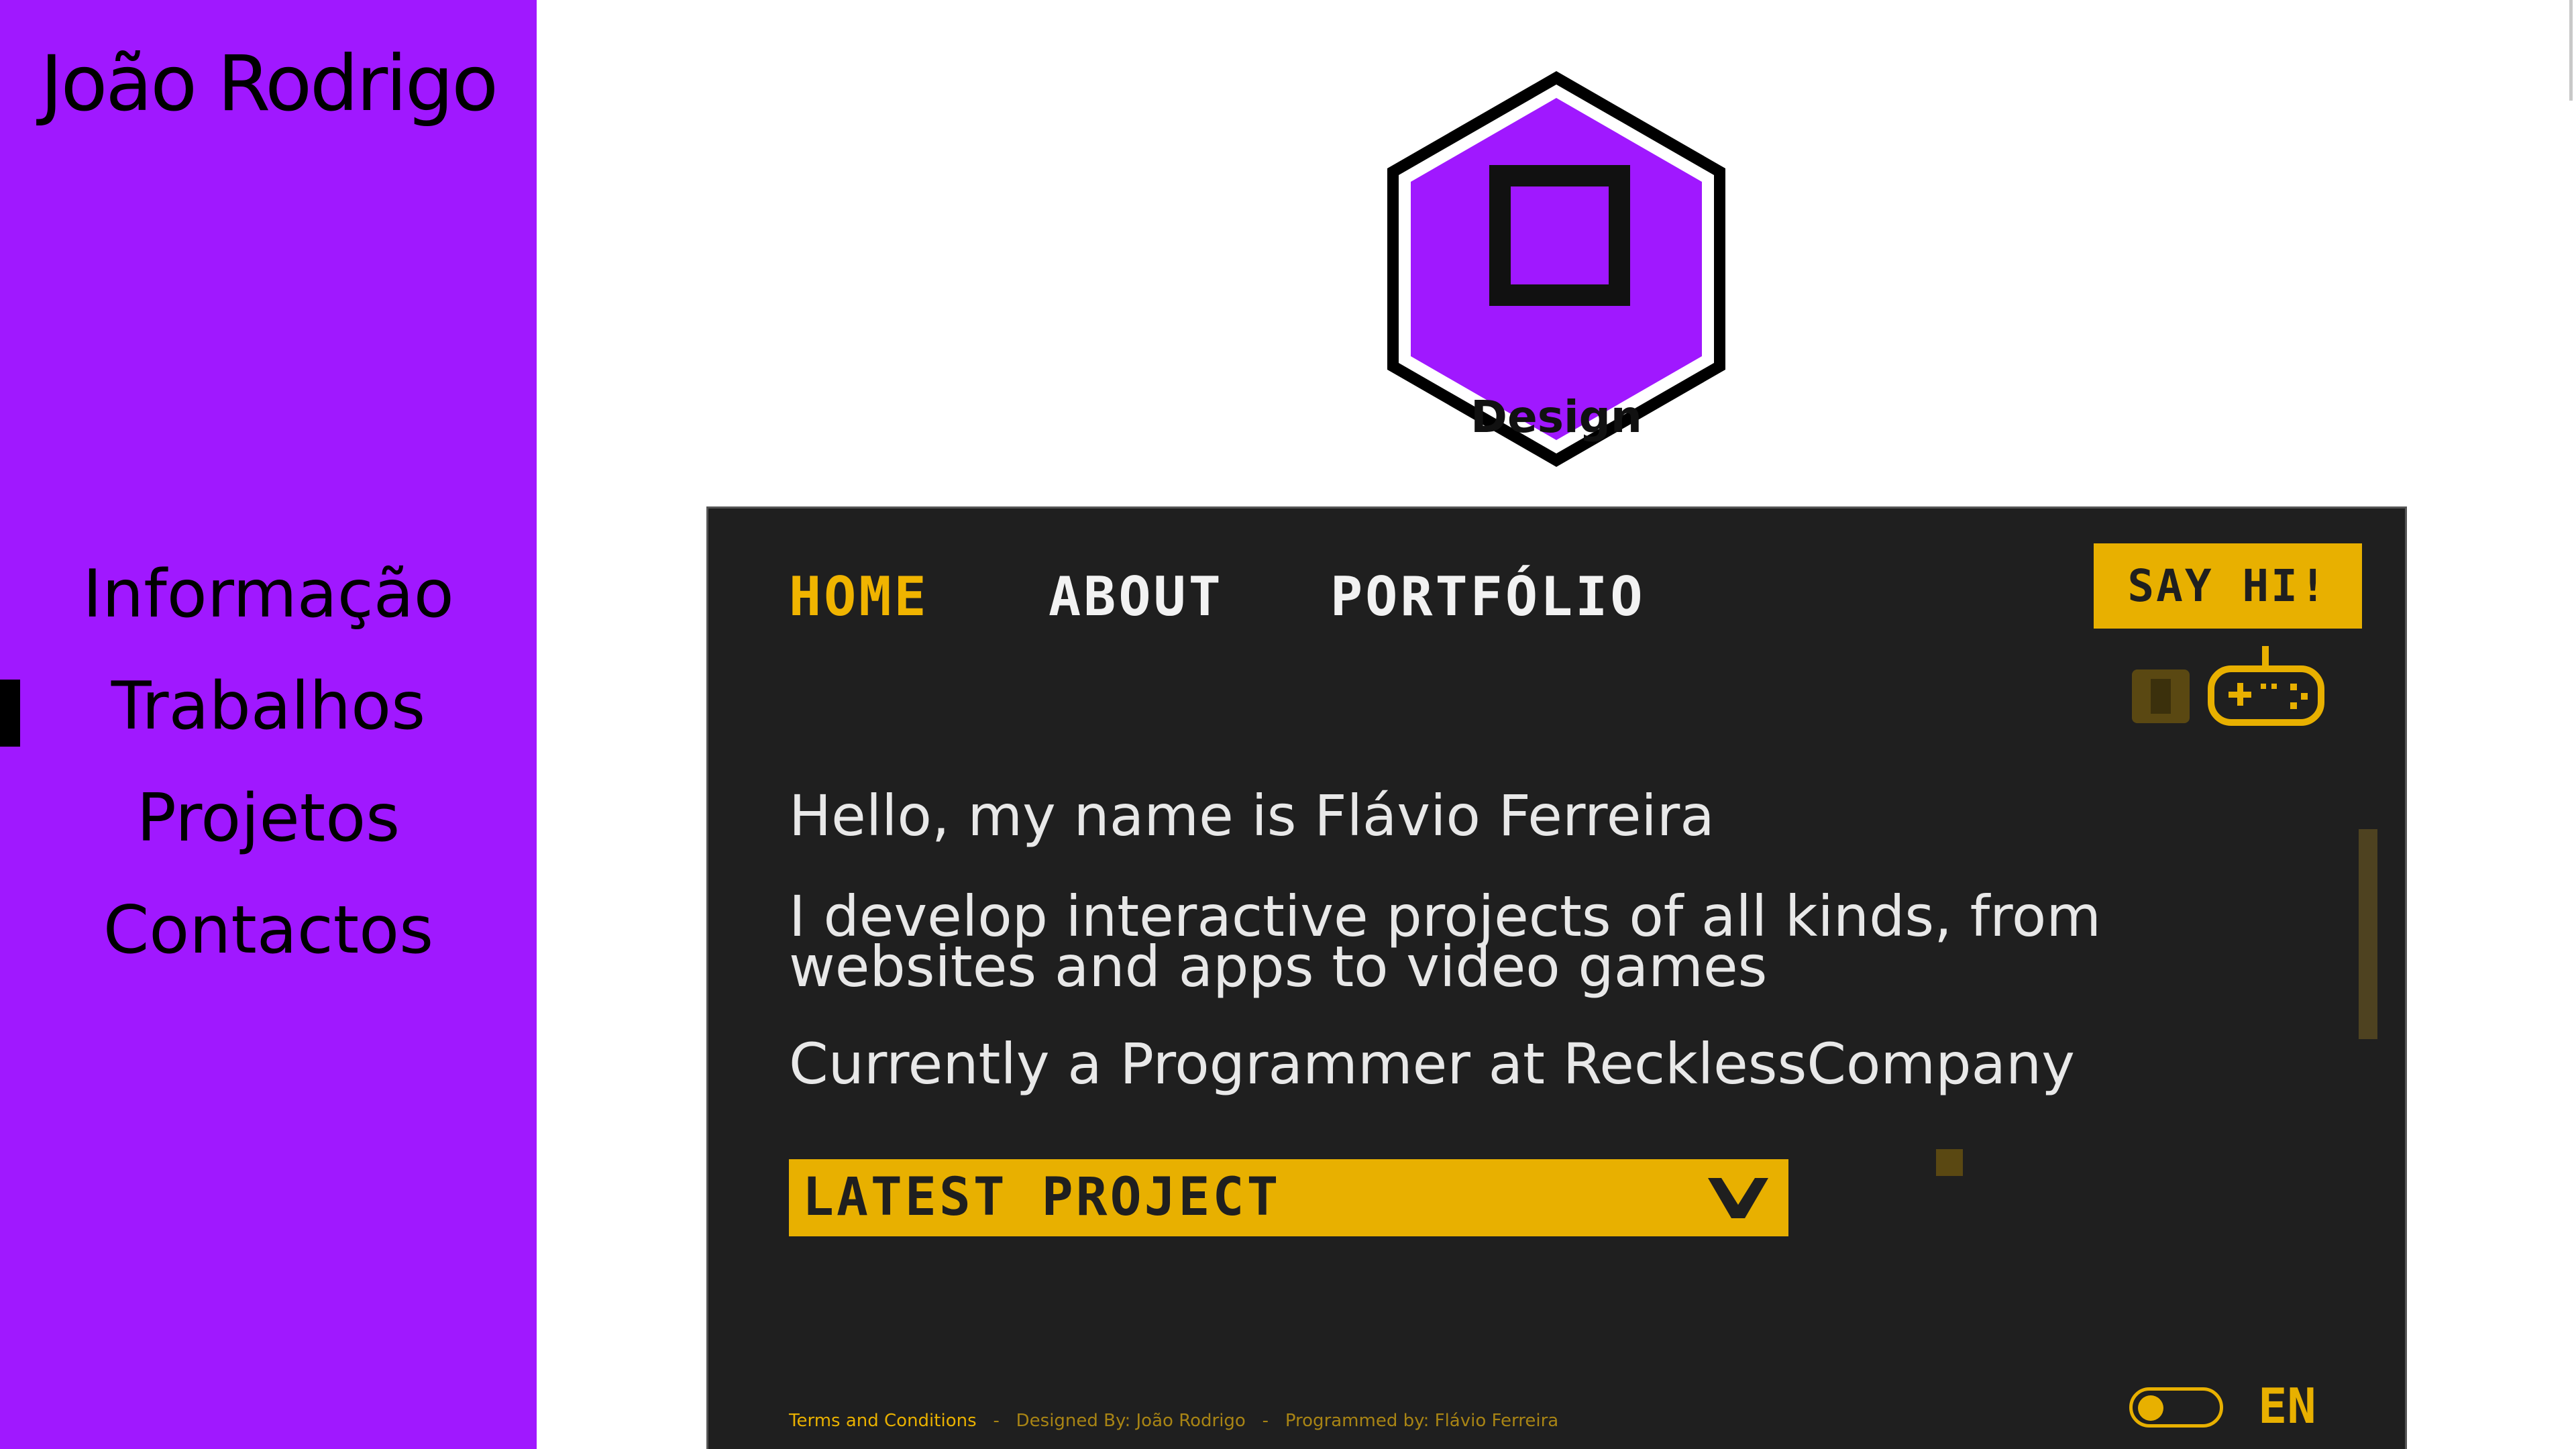 This screenshot has height=1449, width=2576. Describe the element at coordinates (2161, 696) in the screenshot. I see `block-icon` at that location.